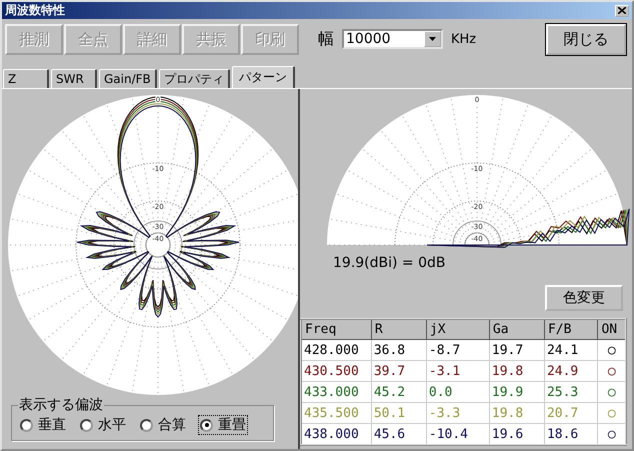 The height and width of the screenshot is (451, 634). Describe the element at coordinates (336, 371) in the screenshot. I see `table-cell: 430.500` at that location.